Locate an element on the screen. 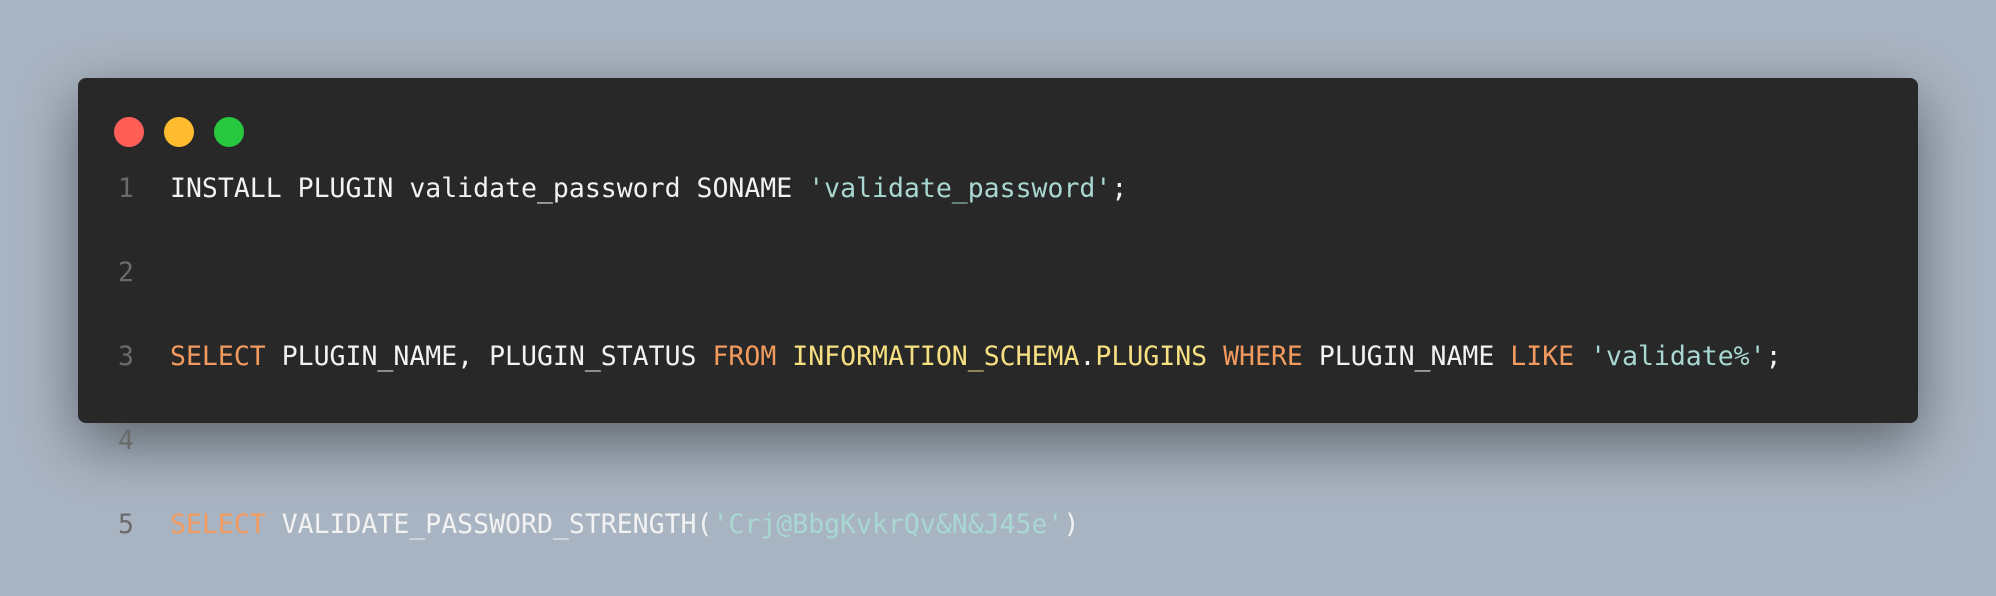  maximize-button is located at coordinates (229, 132).